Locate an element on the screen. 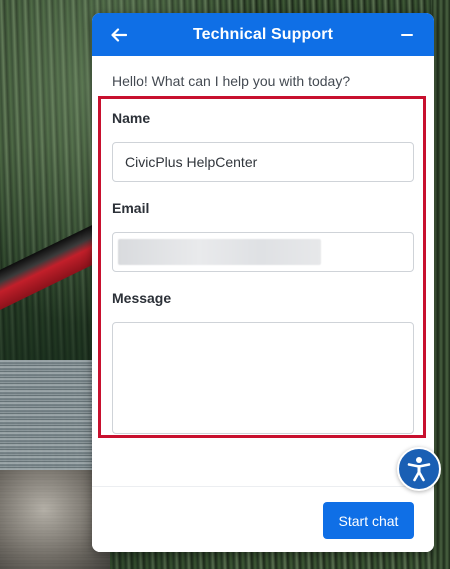 The width and height of the screenshot is (450, 569). back-arrow-icon is located at coordinates (119, 35).